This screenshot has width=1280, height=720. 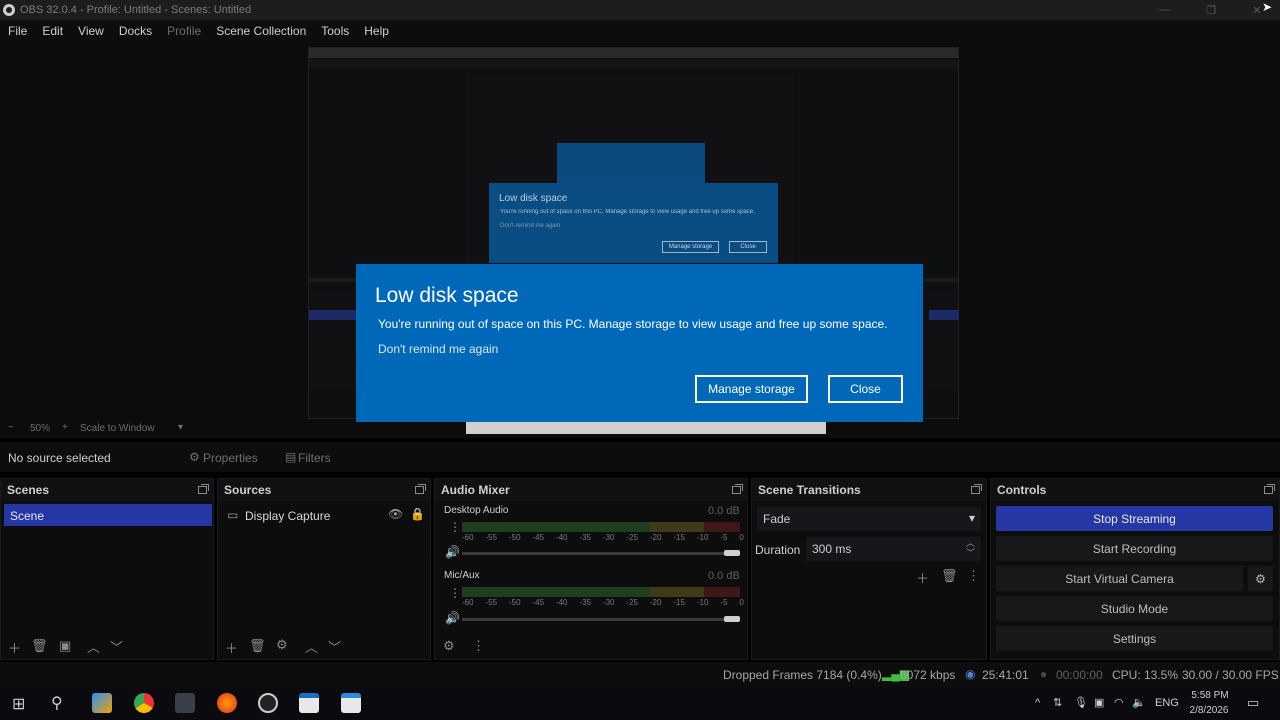 I want to click on dont-remind-link: Don't remind me again, so click(x=438, y=349).